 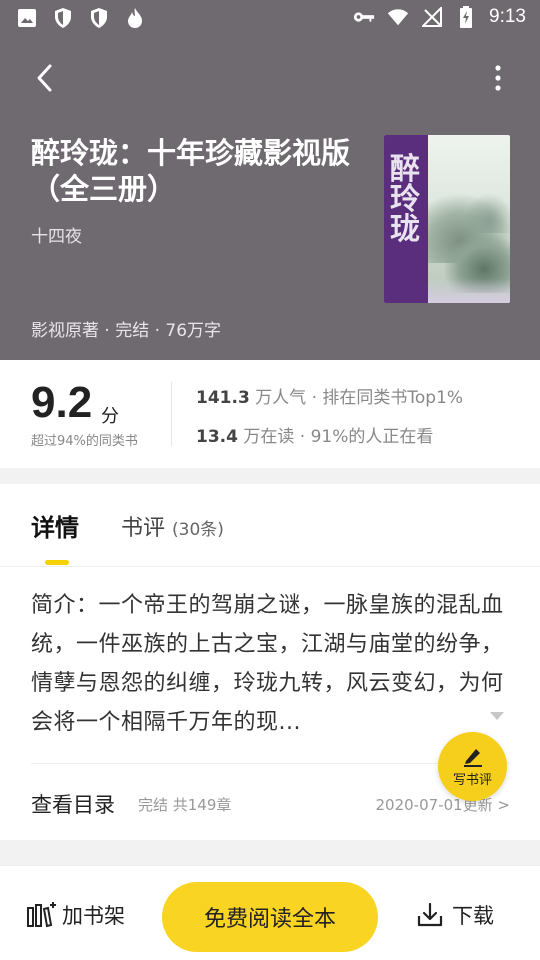 What do you see at coordinates (442, 804) in the screenshot?
I see `catalog-updated: 2020-07-01更新 >` at bounding box center [442, 804].